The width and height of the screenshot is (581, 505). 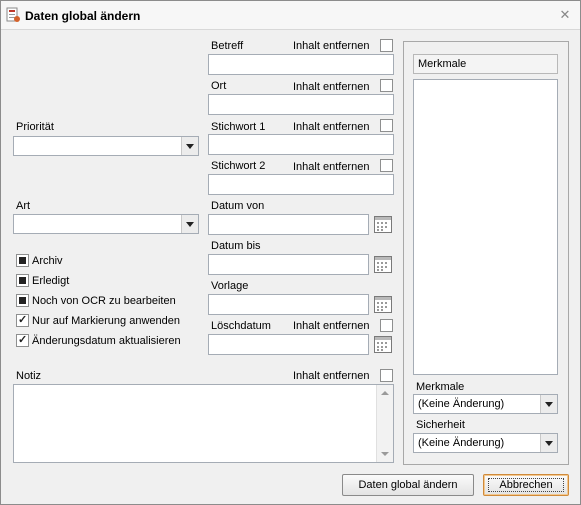 I want to click on aenderungsdatum-checkbox, so click(x=22, y=340).